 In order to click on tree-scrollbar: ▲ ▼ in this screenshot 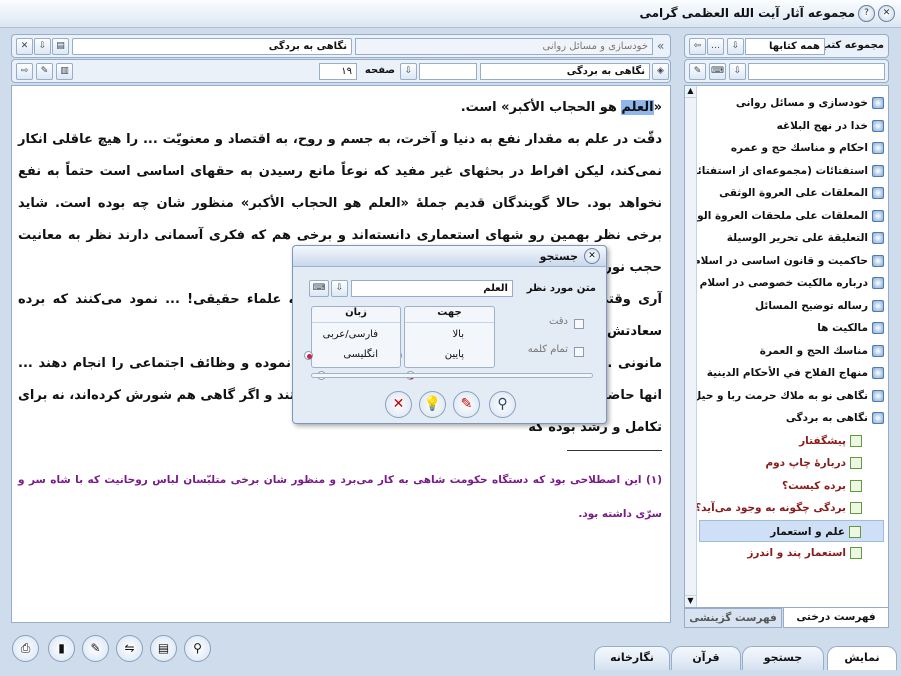, I will do `click(691, 346)`.